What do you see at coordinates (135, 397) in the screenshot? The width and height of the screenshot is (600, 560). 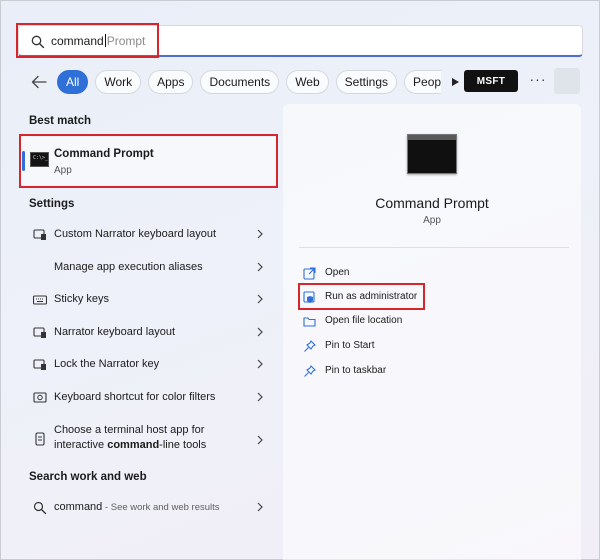 I see `settings-item-label: Keyboard shortcut for color filters` at bounding box center [135, 397].